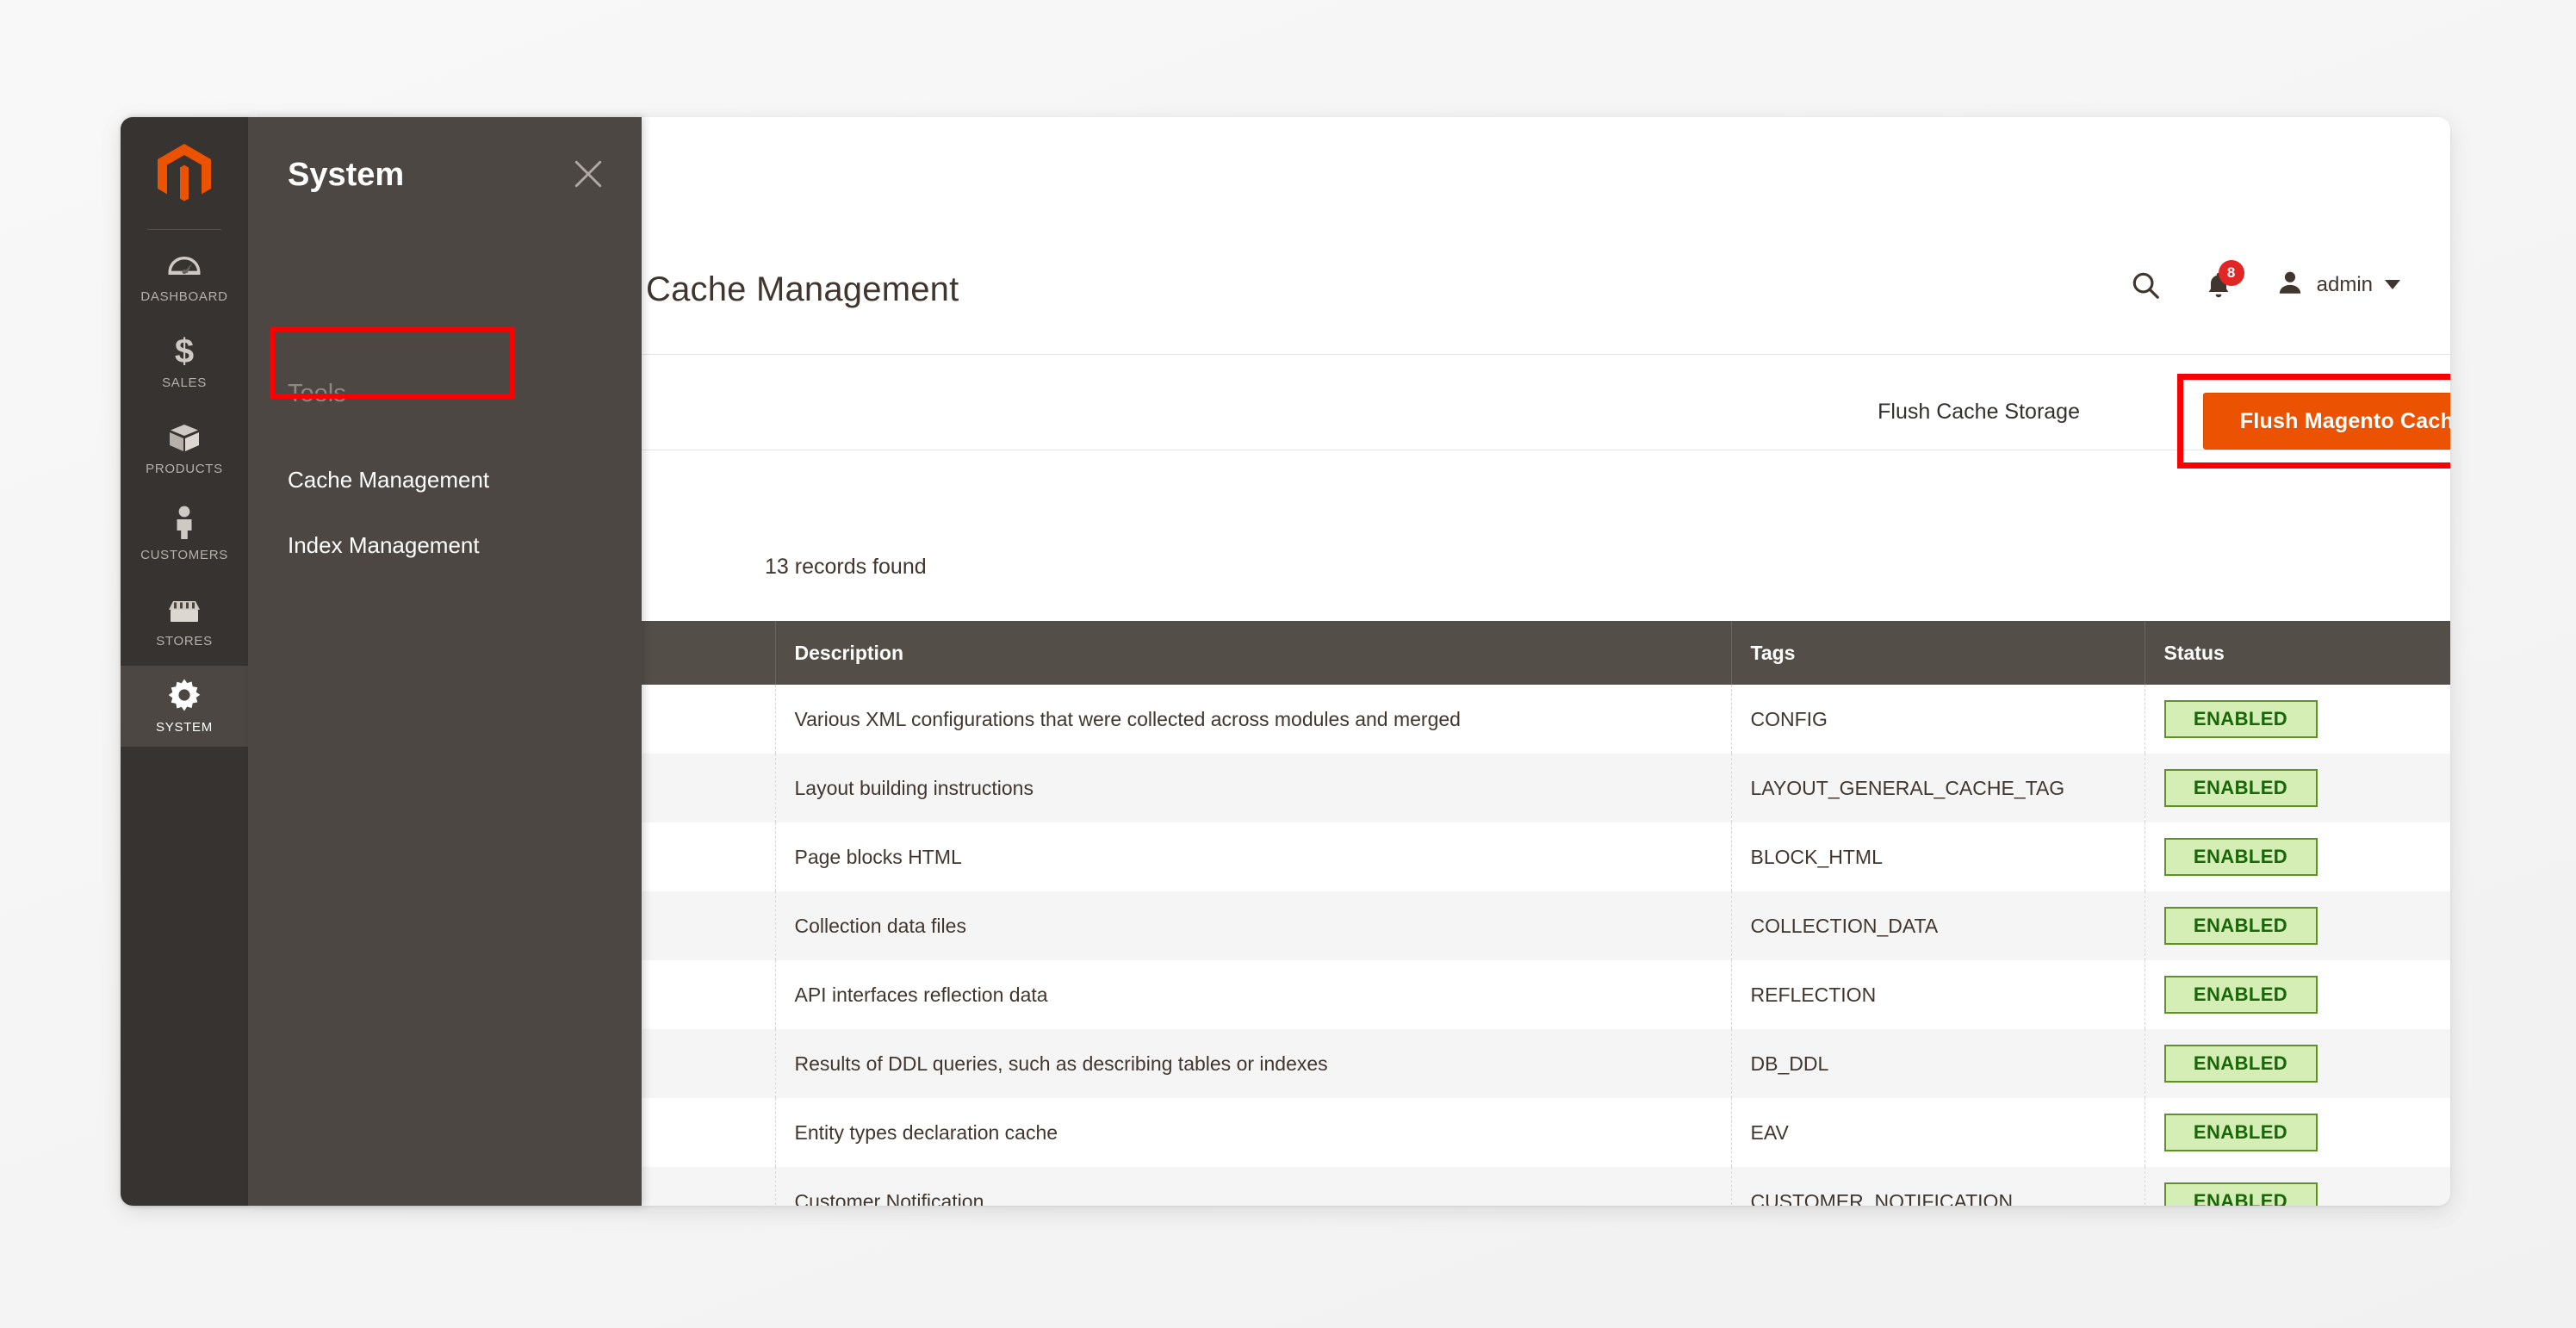 The image size is (2576, 1328). I want to click on cell-tags: EAV, so click(1938, 1132).